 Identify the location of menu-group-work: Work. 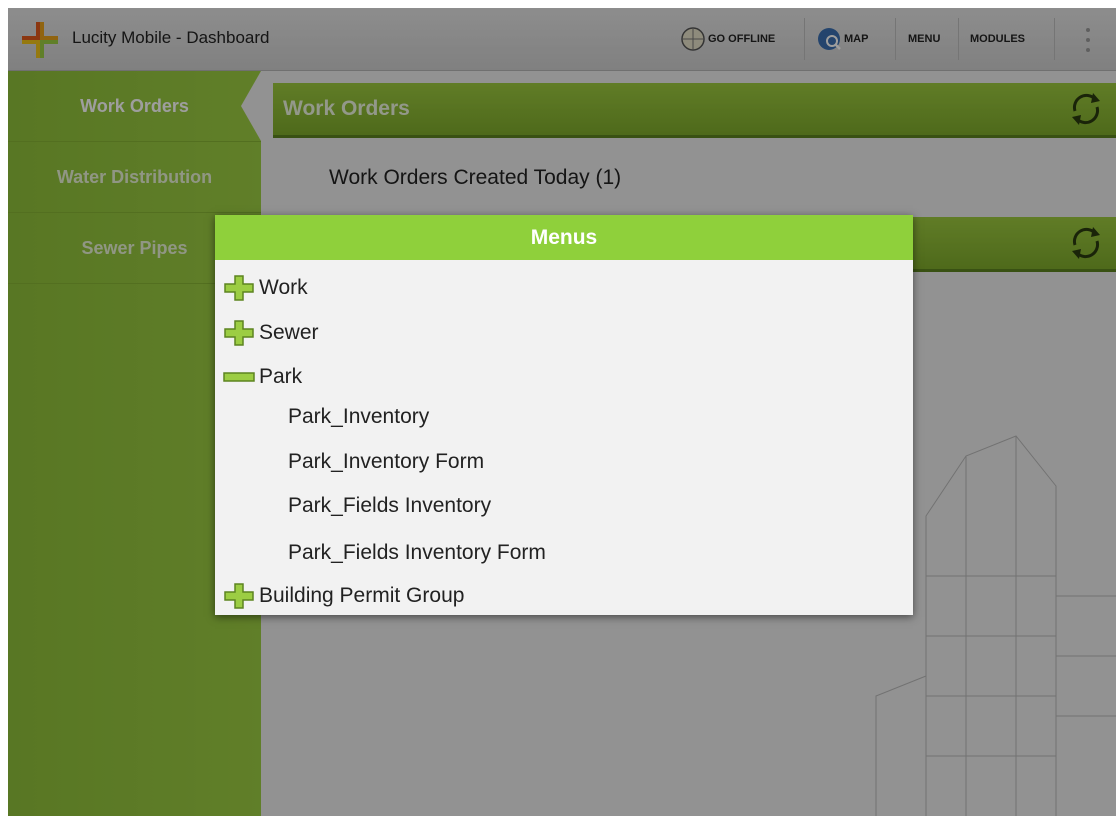
(264, 288).